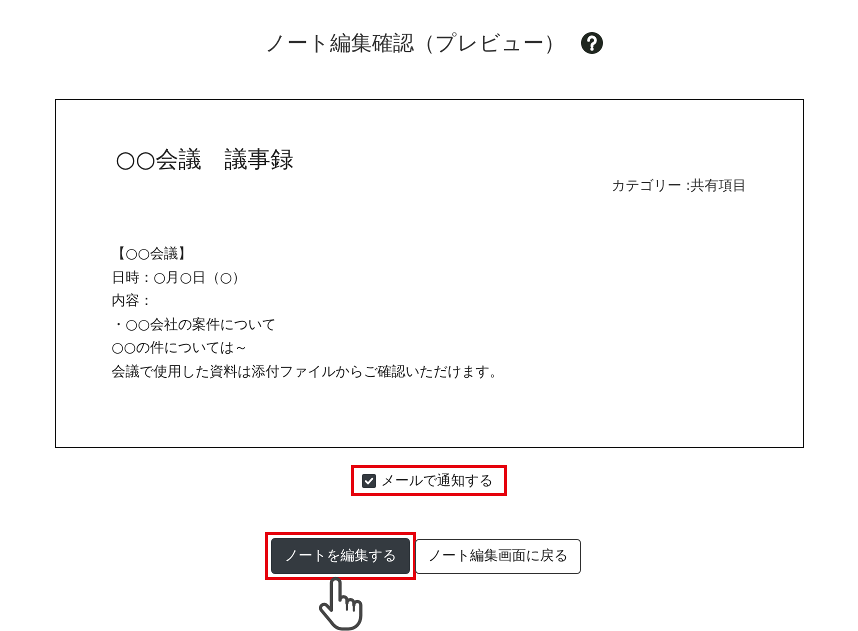 The width and height of the screenshot is (858, 631). I want to click on body-text-line: 内容：, so click(133, 301).